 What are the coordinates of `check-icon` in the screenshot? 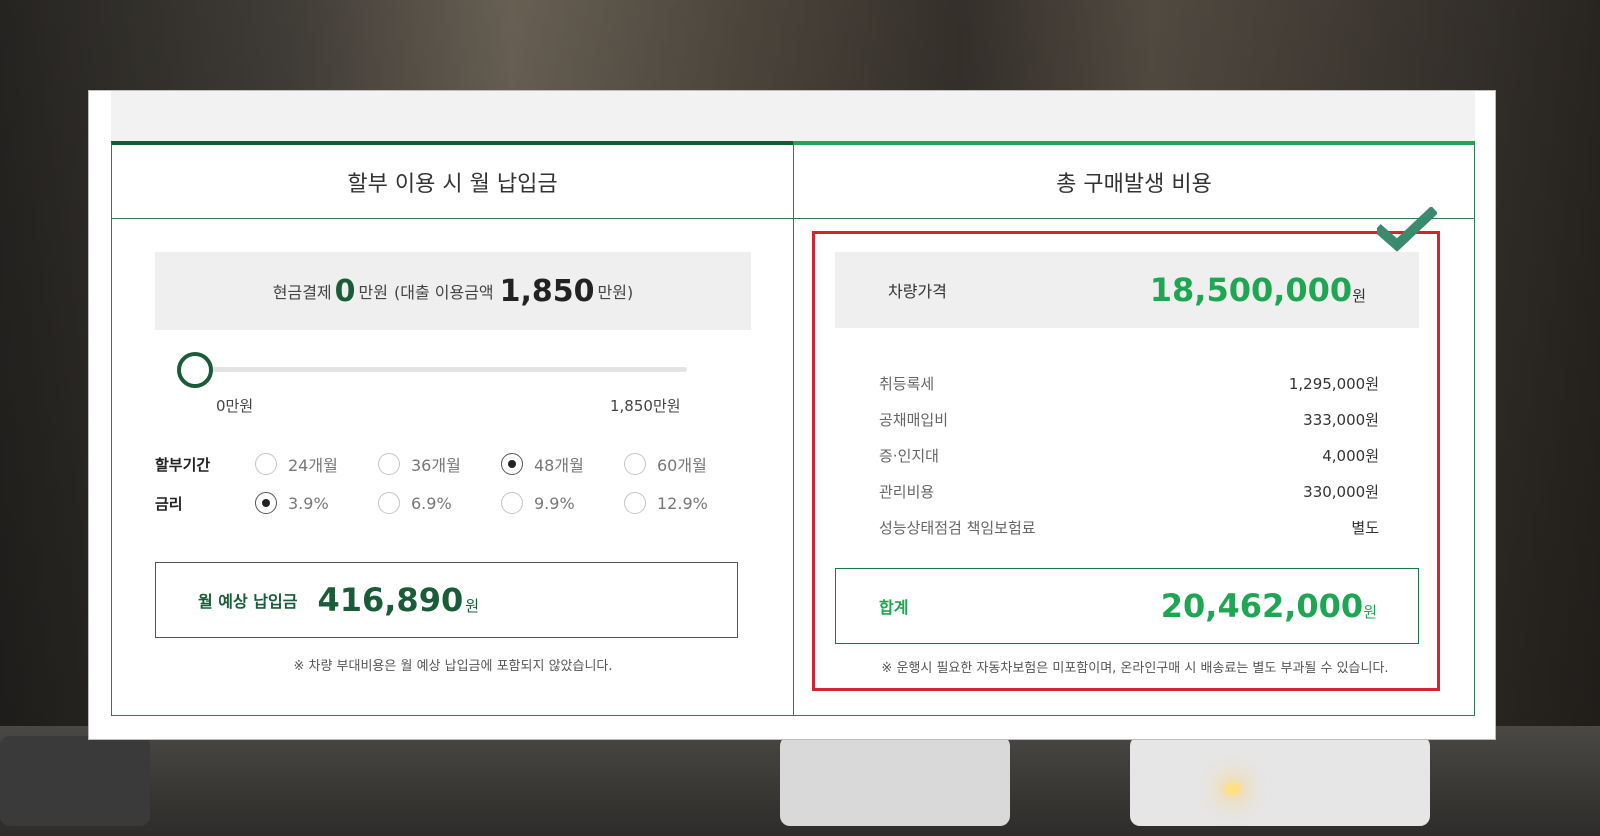 It's located at (1407, 229).